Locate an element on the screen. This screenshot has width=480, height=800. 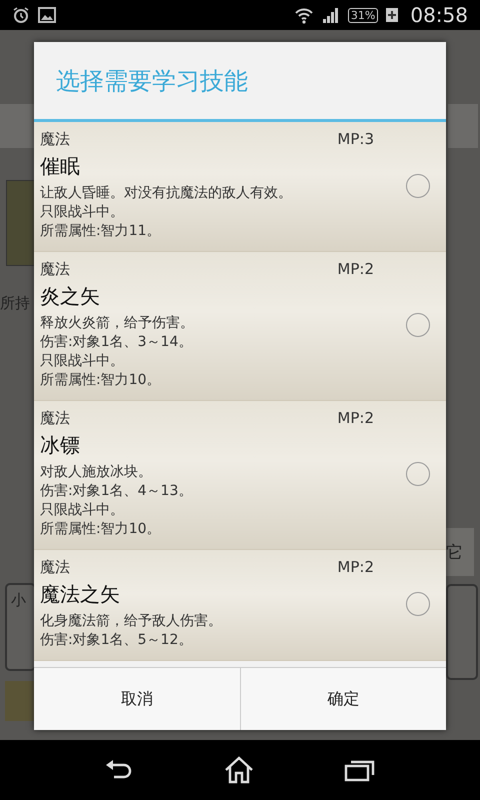
photo-placeholder is located at coordinates (20, 701).